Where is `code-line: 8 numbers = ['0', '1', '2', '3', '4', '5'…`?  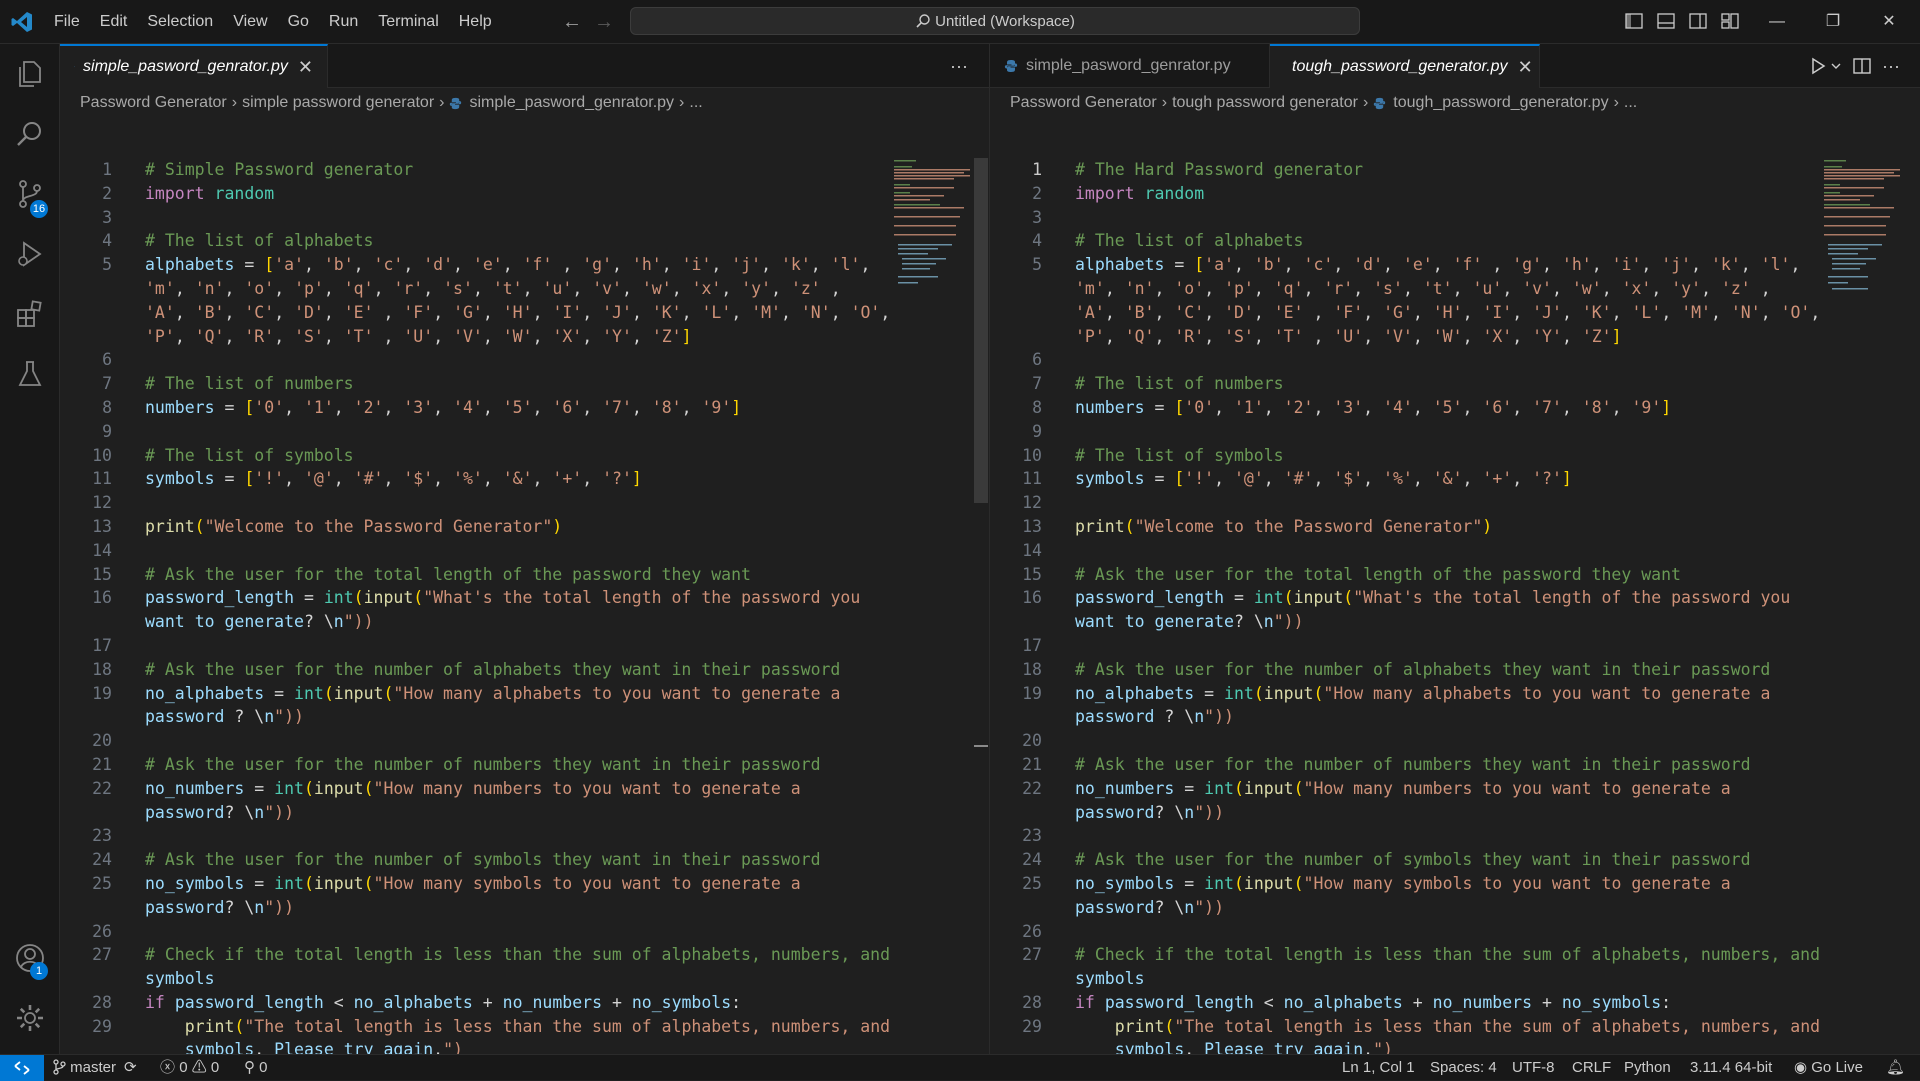 code-line: 8 numbers = ['0', '1', '2', '3', '4', '5'… is located at coordinates (524, 408).